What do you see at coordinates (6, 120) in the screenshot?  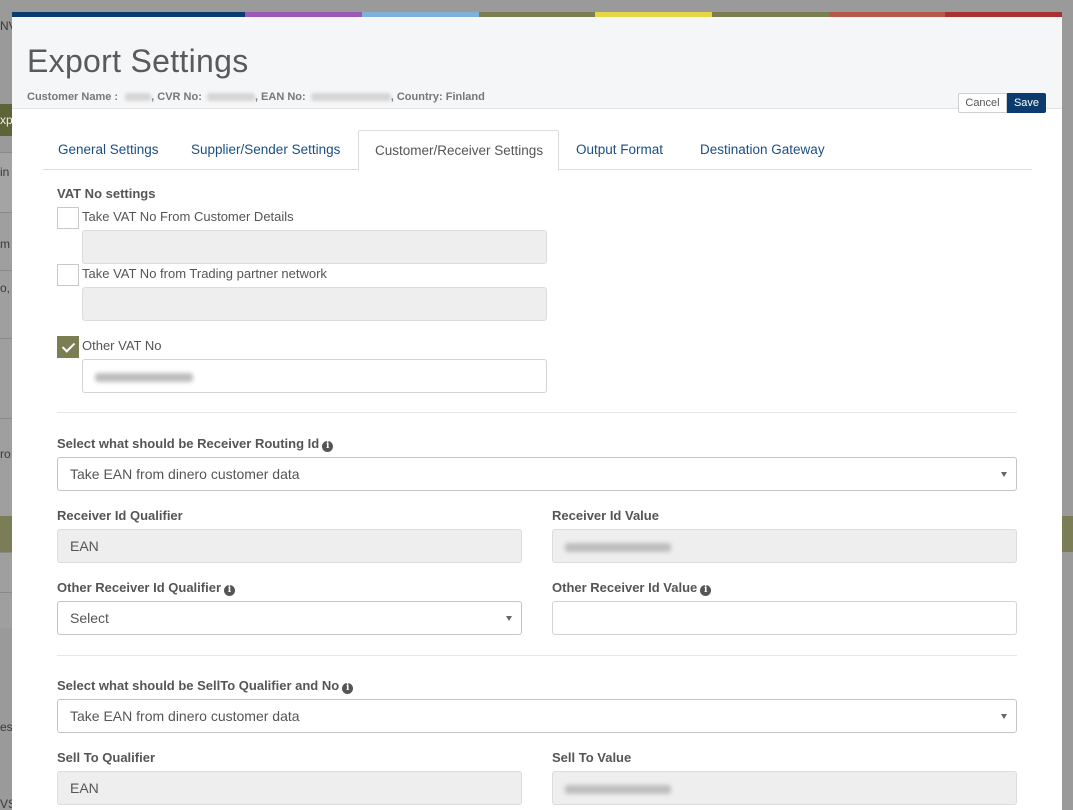 I see `backdrop-text: xpo` at bounding box center [6, 120].